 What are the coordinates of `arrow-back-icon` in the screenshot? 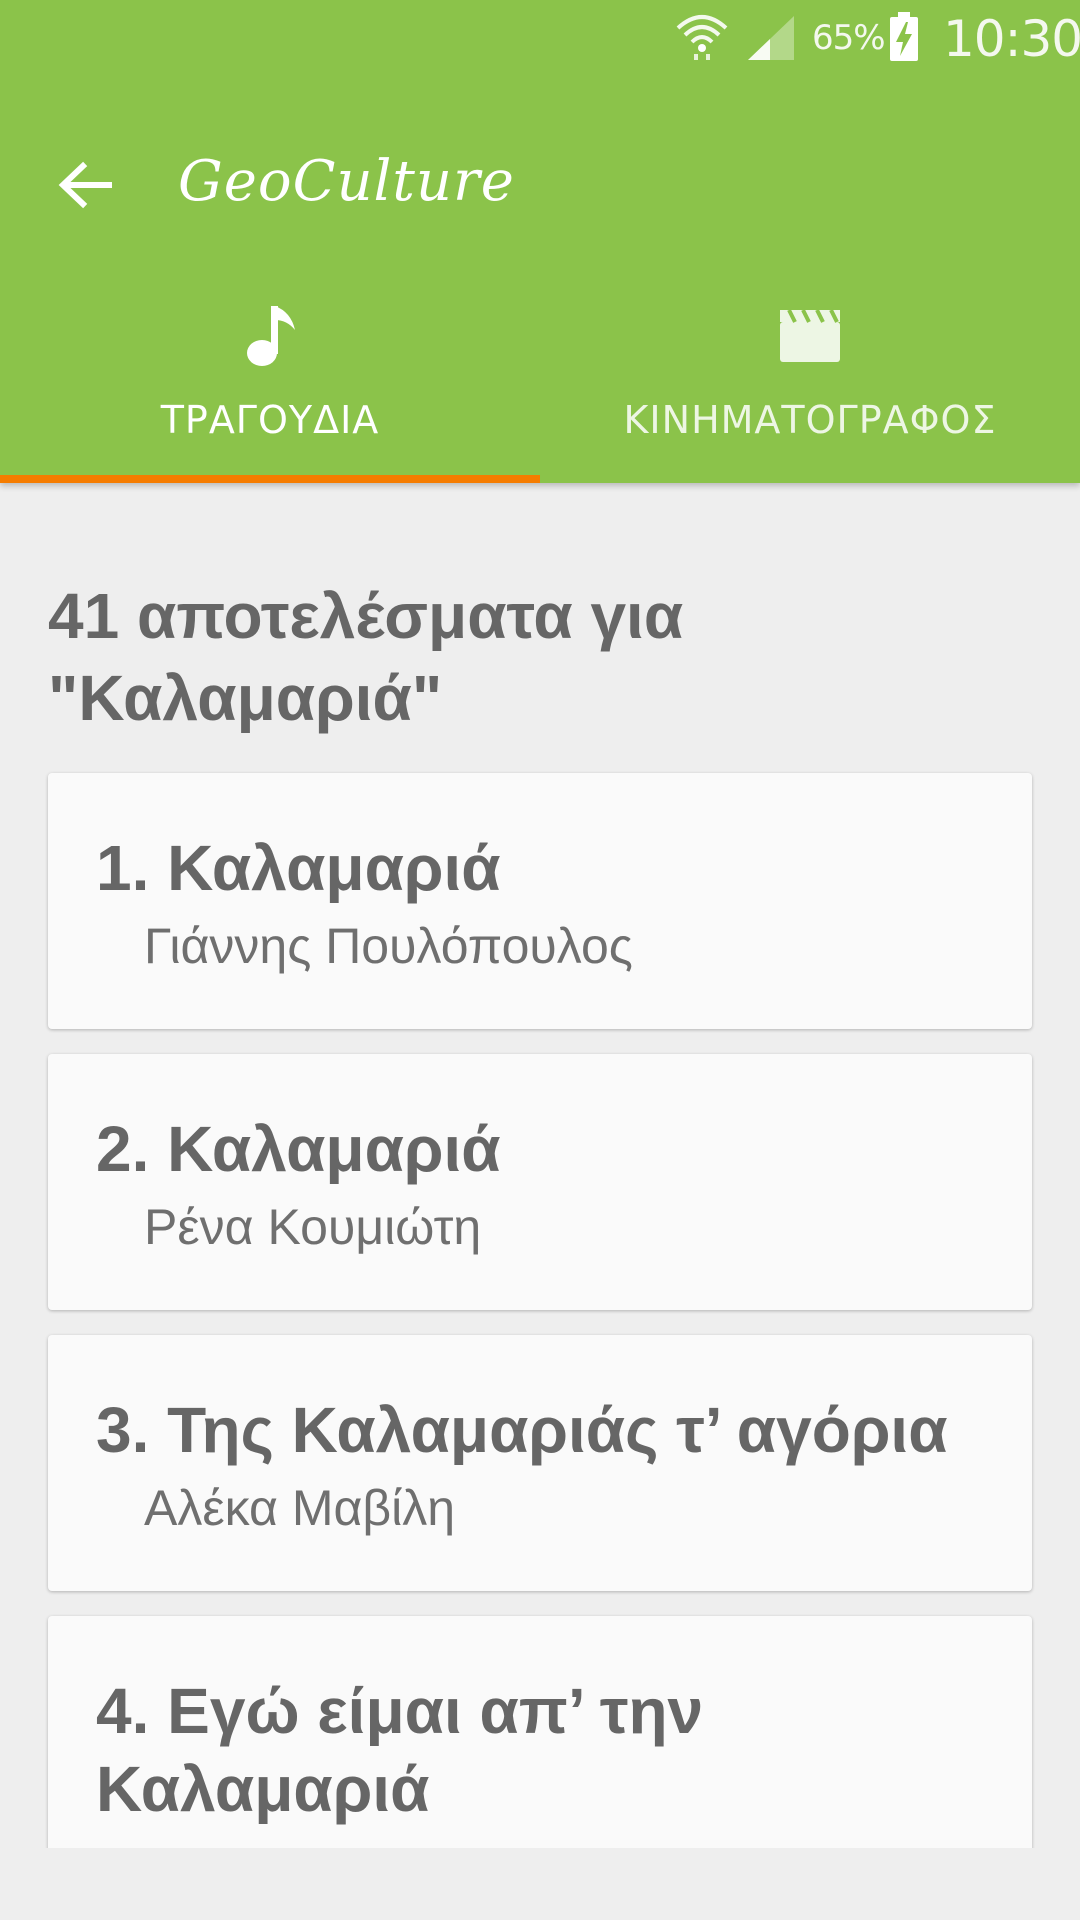 It's located at (85, 185).